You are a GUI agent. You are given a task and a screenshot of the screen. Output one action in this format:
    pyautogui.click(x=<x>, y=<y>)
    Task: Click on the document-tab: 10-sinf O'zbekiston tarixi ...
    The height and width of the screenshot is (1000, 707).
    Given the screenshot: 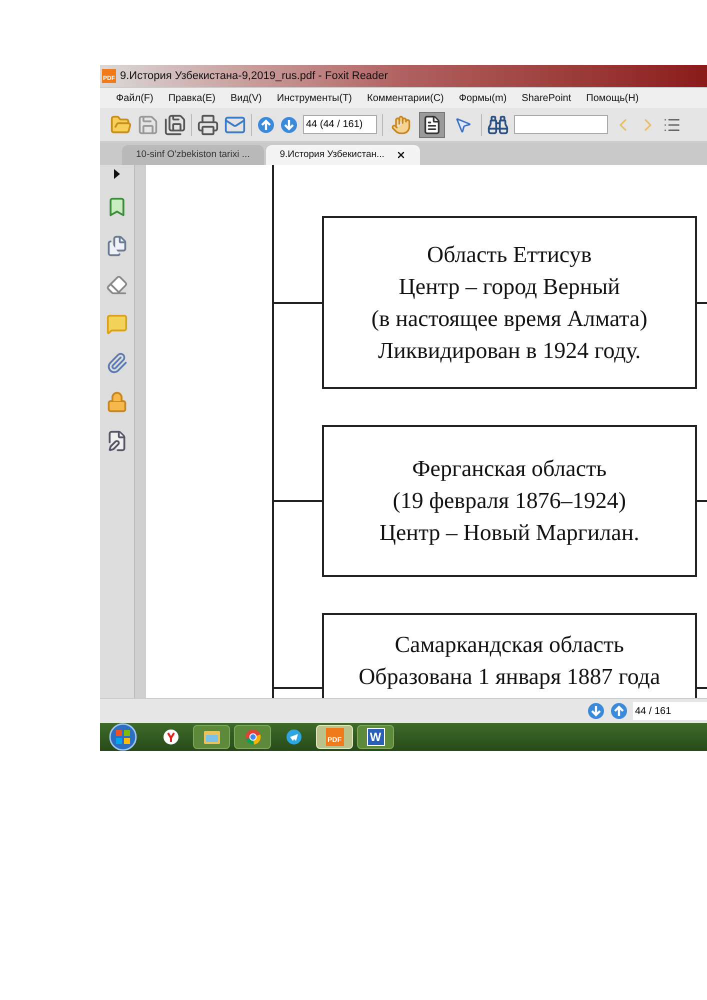 What is the action you would take?
    pyautogui.click(x=193, y=155)
    